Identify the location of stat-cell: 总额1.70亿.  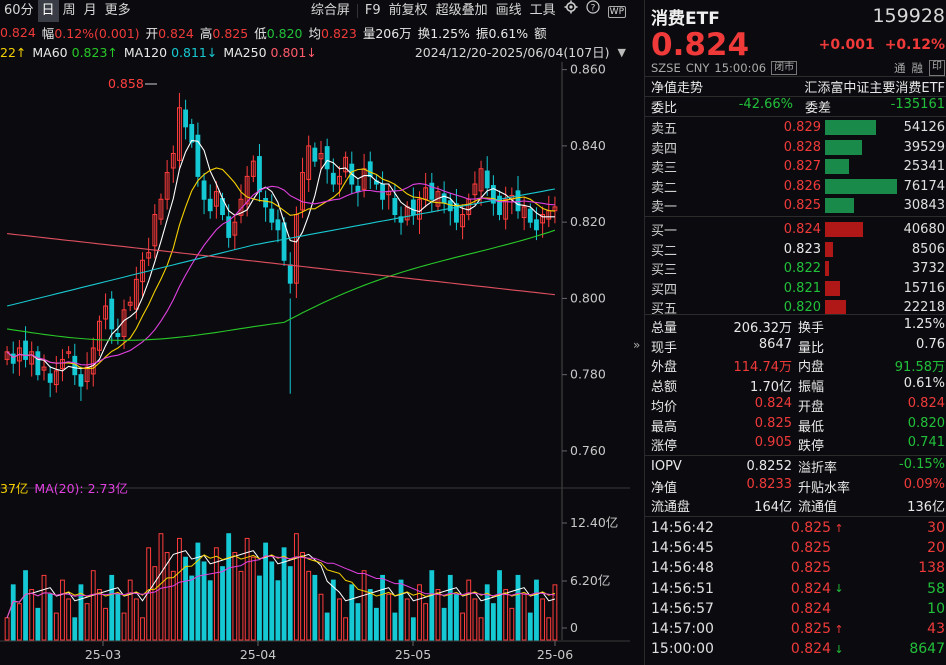
(724, 385).